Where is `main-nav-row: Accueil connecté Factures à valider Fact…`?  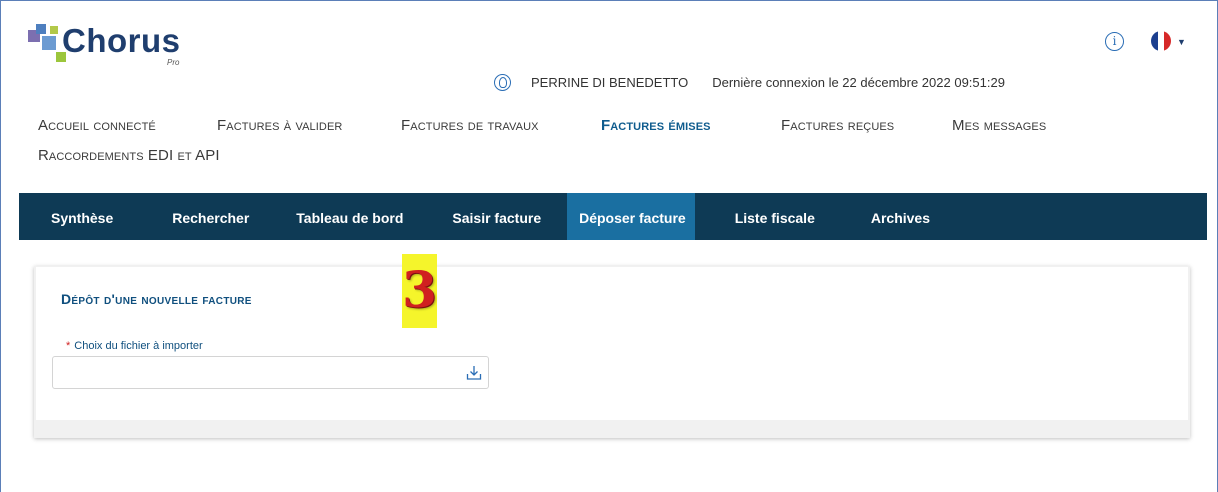 main-nav-row: Accueil connecté Factures à valider Fact… is located at coordinates (598, 132).